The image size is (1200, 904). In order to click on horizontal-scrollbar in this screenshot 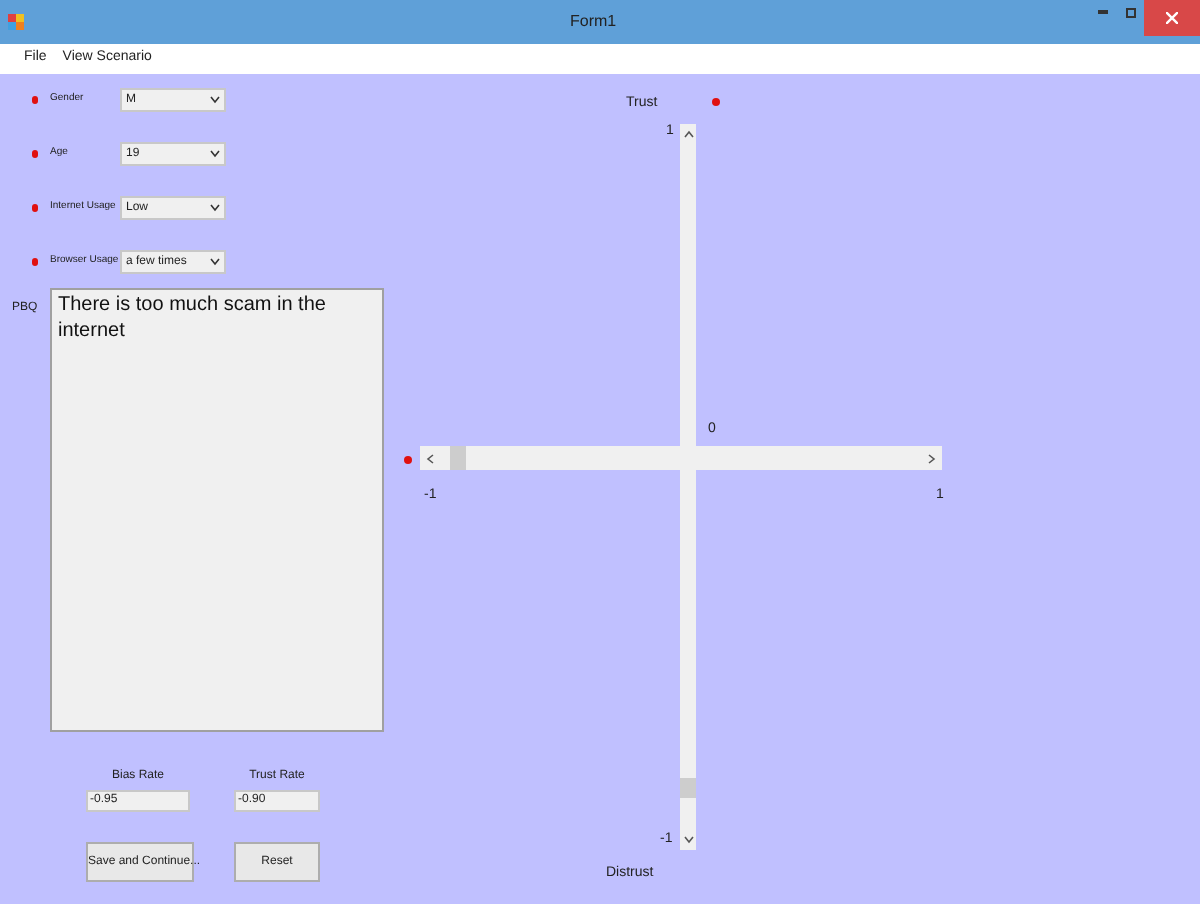, I will do `click(681, 458)`.